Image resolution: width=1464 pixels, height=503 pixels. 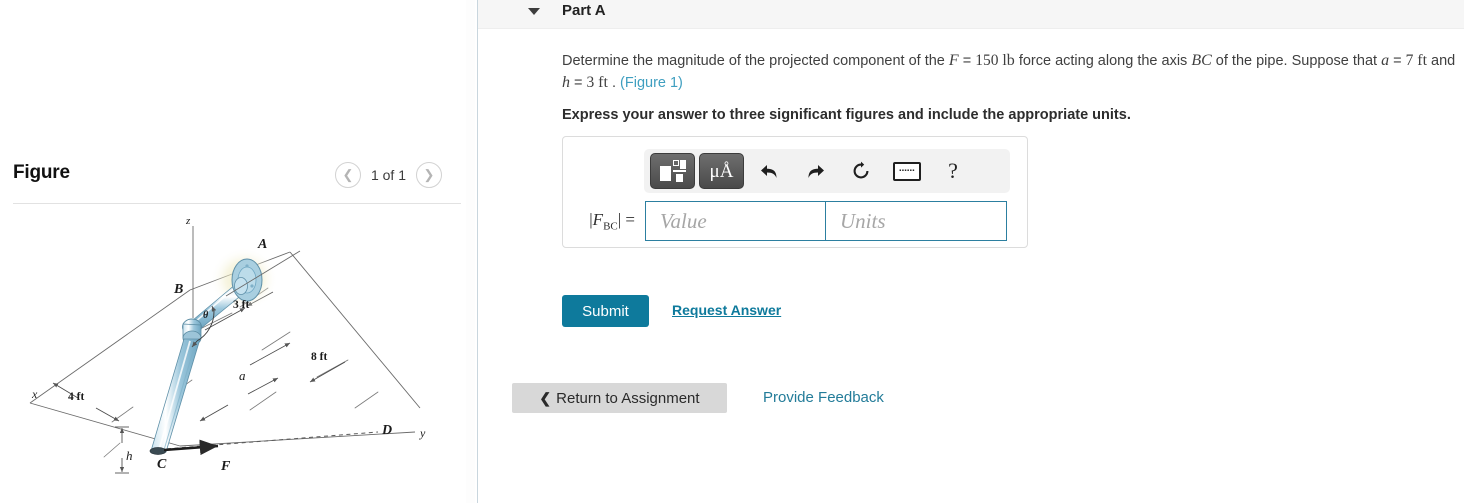 What do you see at coordinates (861, 171) in the screenshot?
I see `reset-circular-arrow-icon` at bounding box center [861, 171].